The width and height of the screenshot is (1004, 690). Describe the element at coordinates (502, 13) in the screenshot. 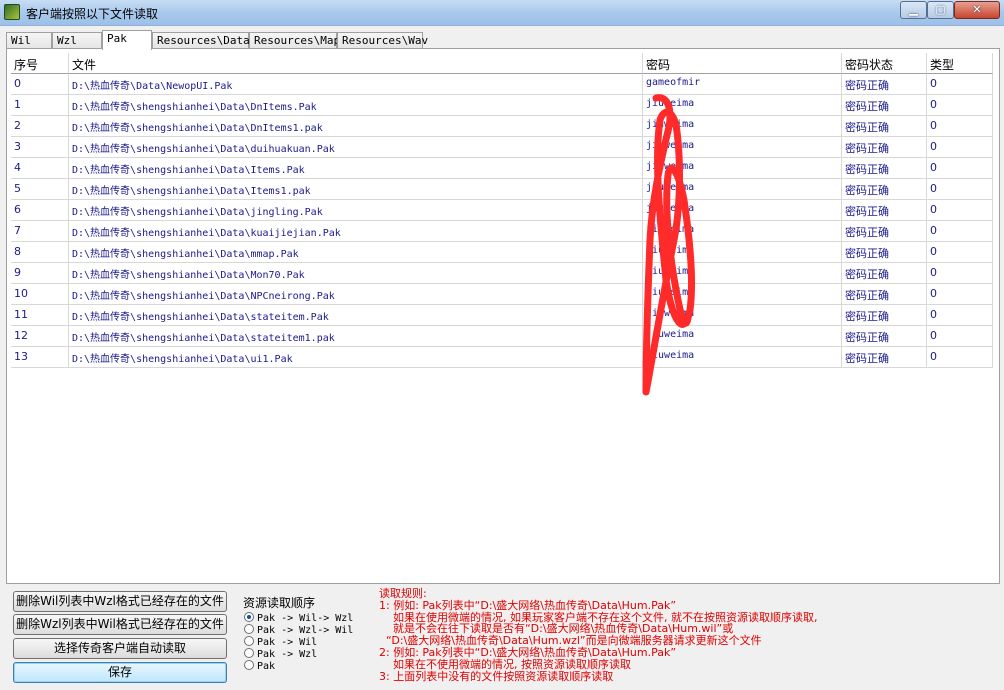

I see `title-bar: 客户端按照以下文件读取 ▁ ▢ ✕` at that location.